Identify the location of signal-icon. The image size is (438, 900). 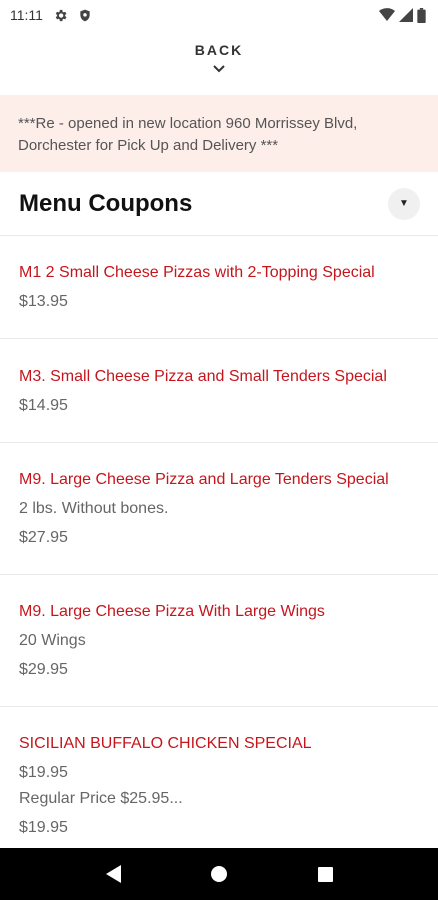
(406, 15).